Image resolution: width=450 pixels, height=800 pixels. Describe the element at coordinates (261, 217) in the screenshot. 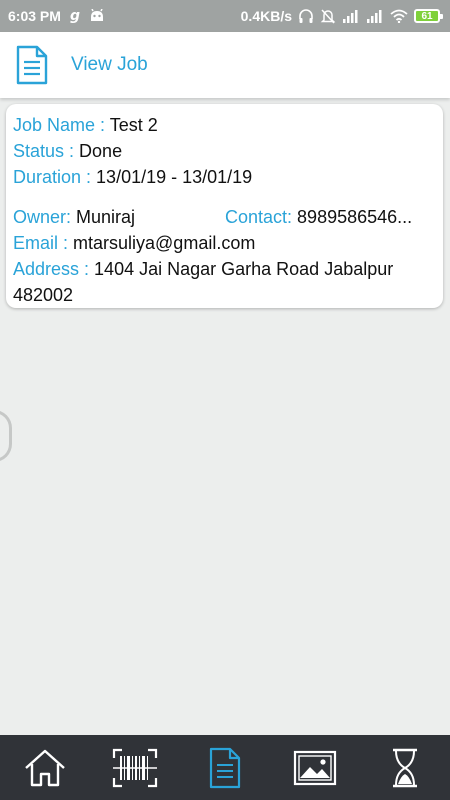

I see `contact-label: Contact:` at that location.